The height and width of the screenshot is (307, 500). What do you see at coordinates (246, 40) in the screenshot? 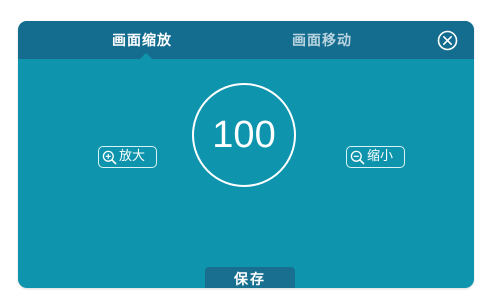
I see `dialog-header: 画面缩放 画面移动` at bounding box center [246, 40].